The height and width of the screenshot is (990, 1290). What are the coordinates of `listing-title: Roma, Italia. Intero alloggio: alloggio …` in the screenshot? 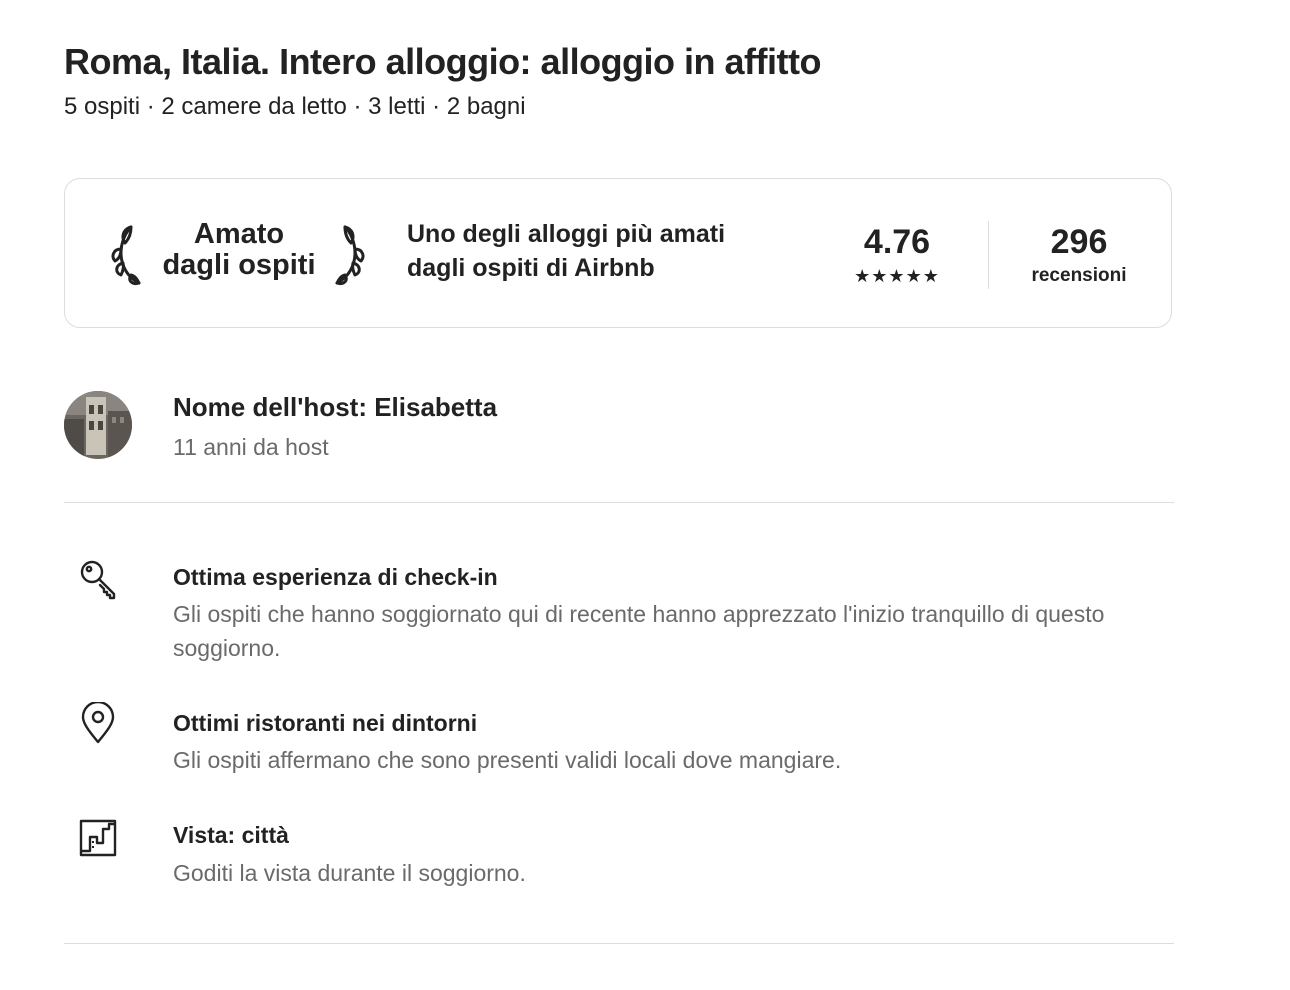 It's located at (443, 61).